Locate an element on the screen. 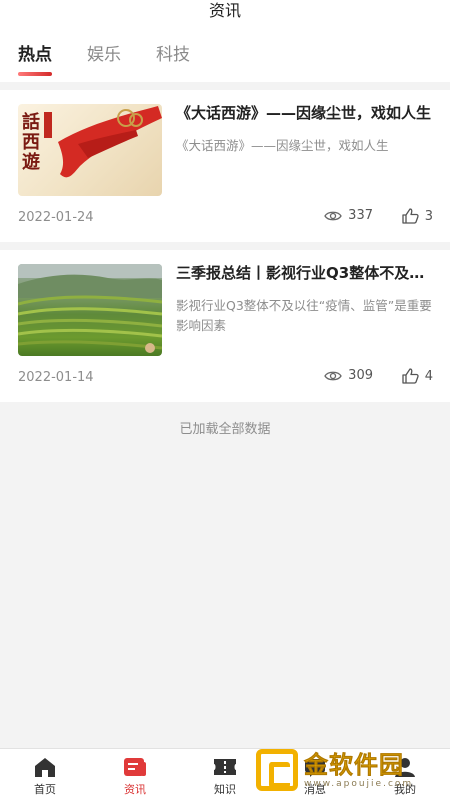 Image resolution: width=450 pixels, height=800 pixels. like-button: 3 is located at coordinates (417, 216).